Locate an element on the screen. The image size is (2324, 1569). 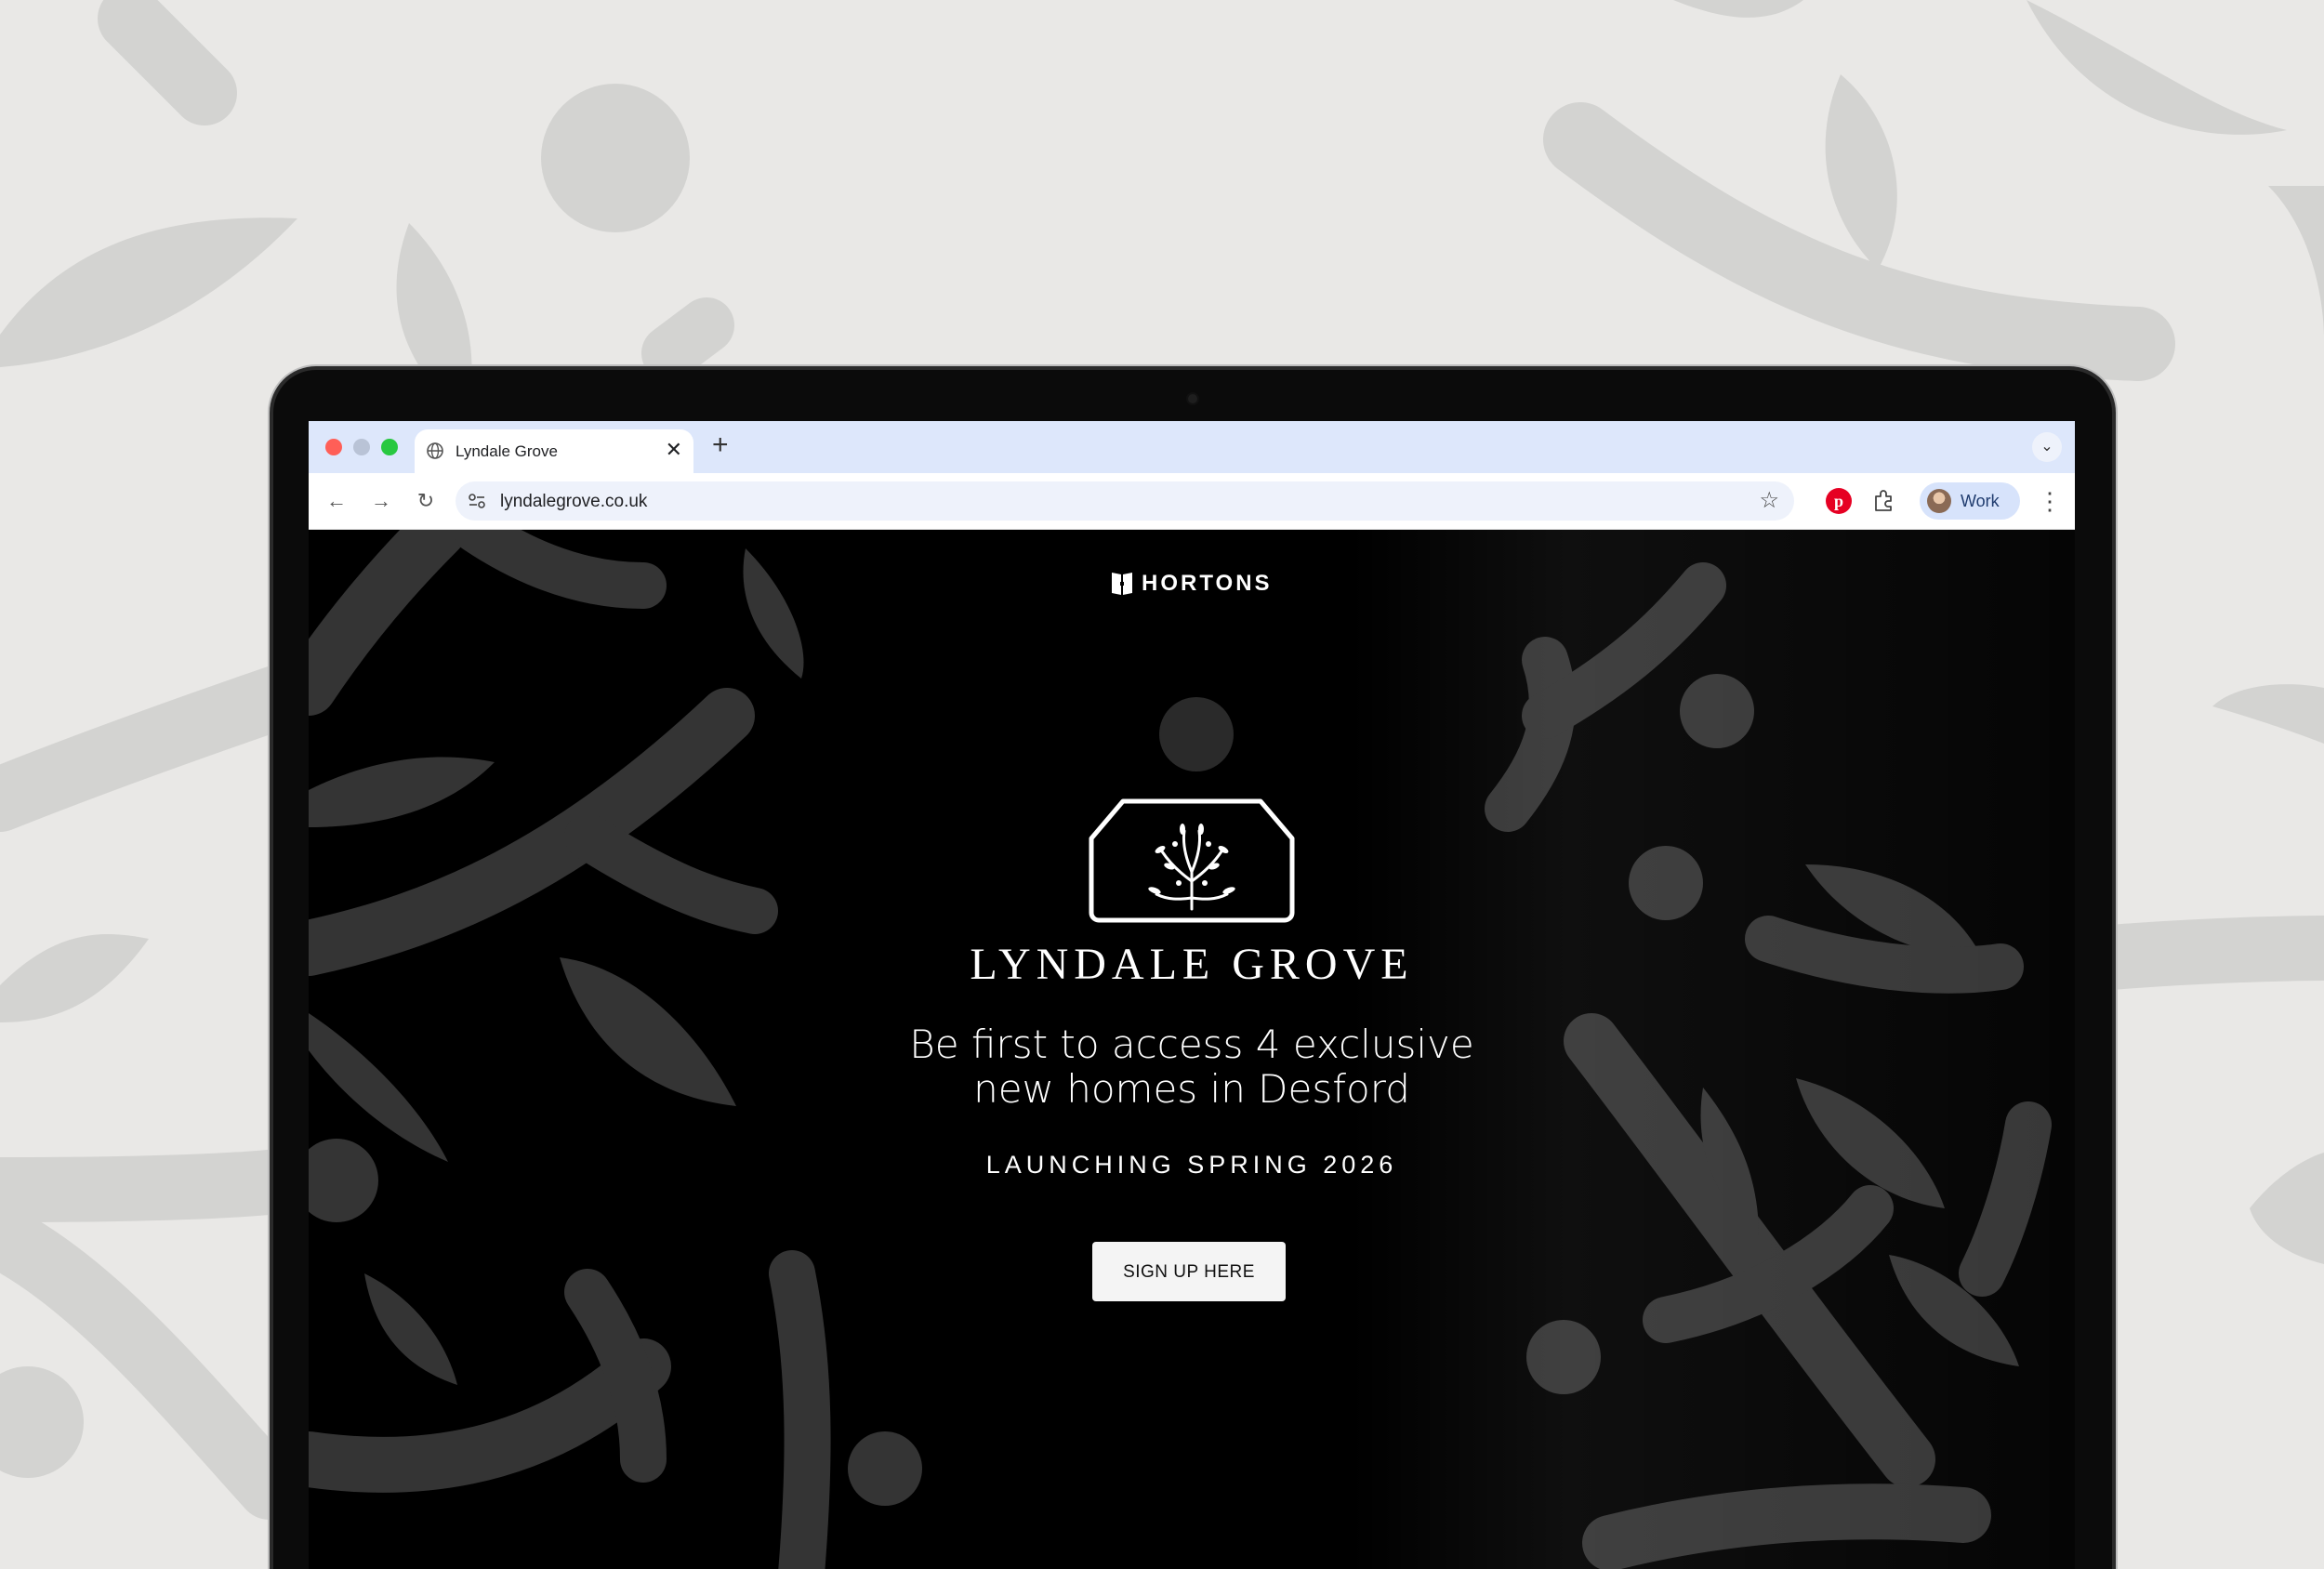
pinterest-icon: p is located at coordinates (1839, 501).